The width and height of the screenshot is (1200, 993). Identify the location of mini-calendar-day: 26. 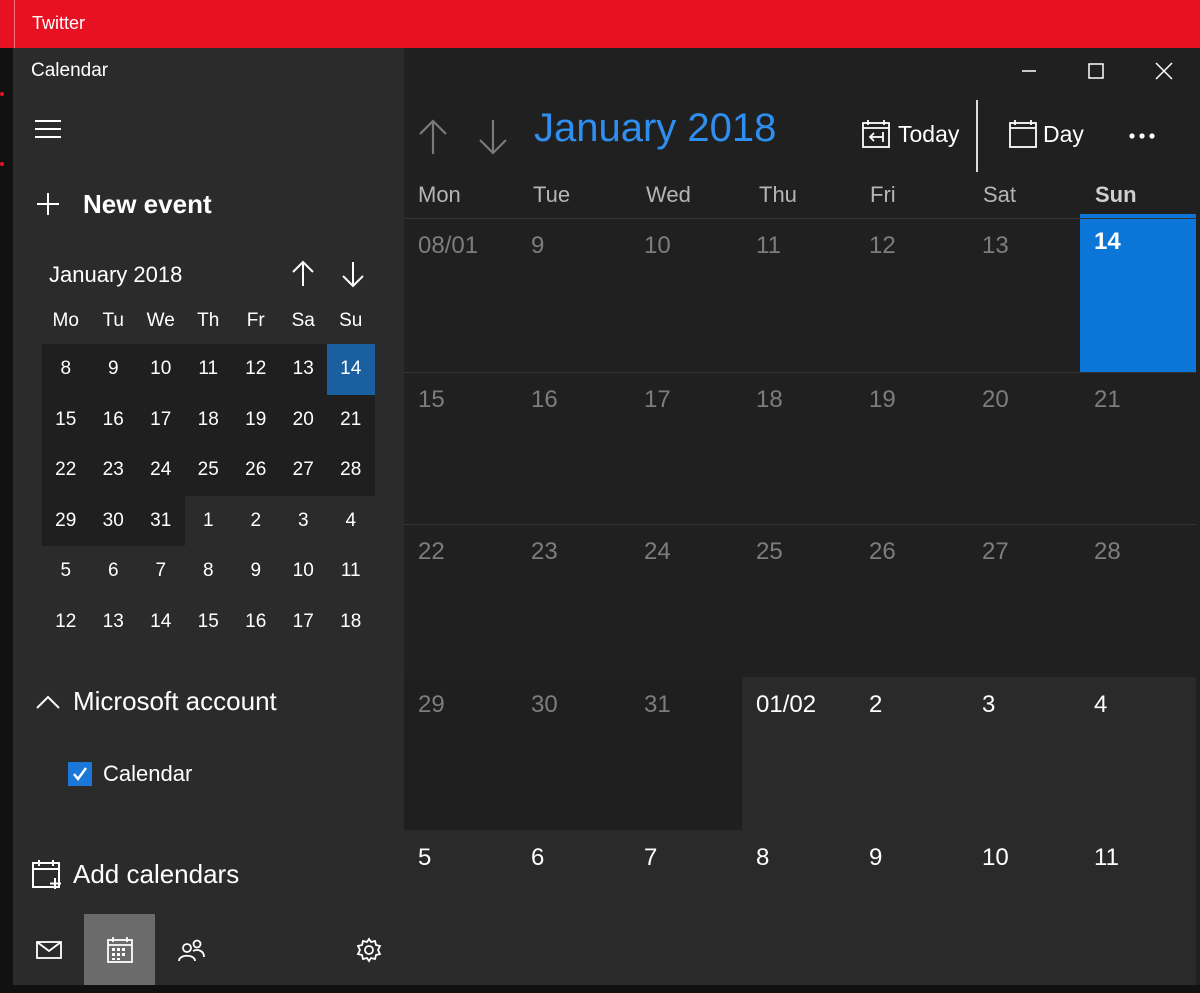
(256, 470).